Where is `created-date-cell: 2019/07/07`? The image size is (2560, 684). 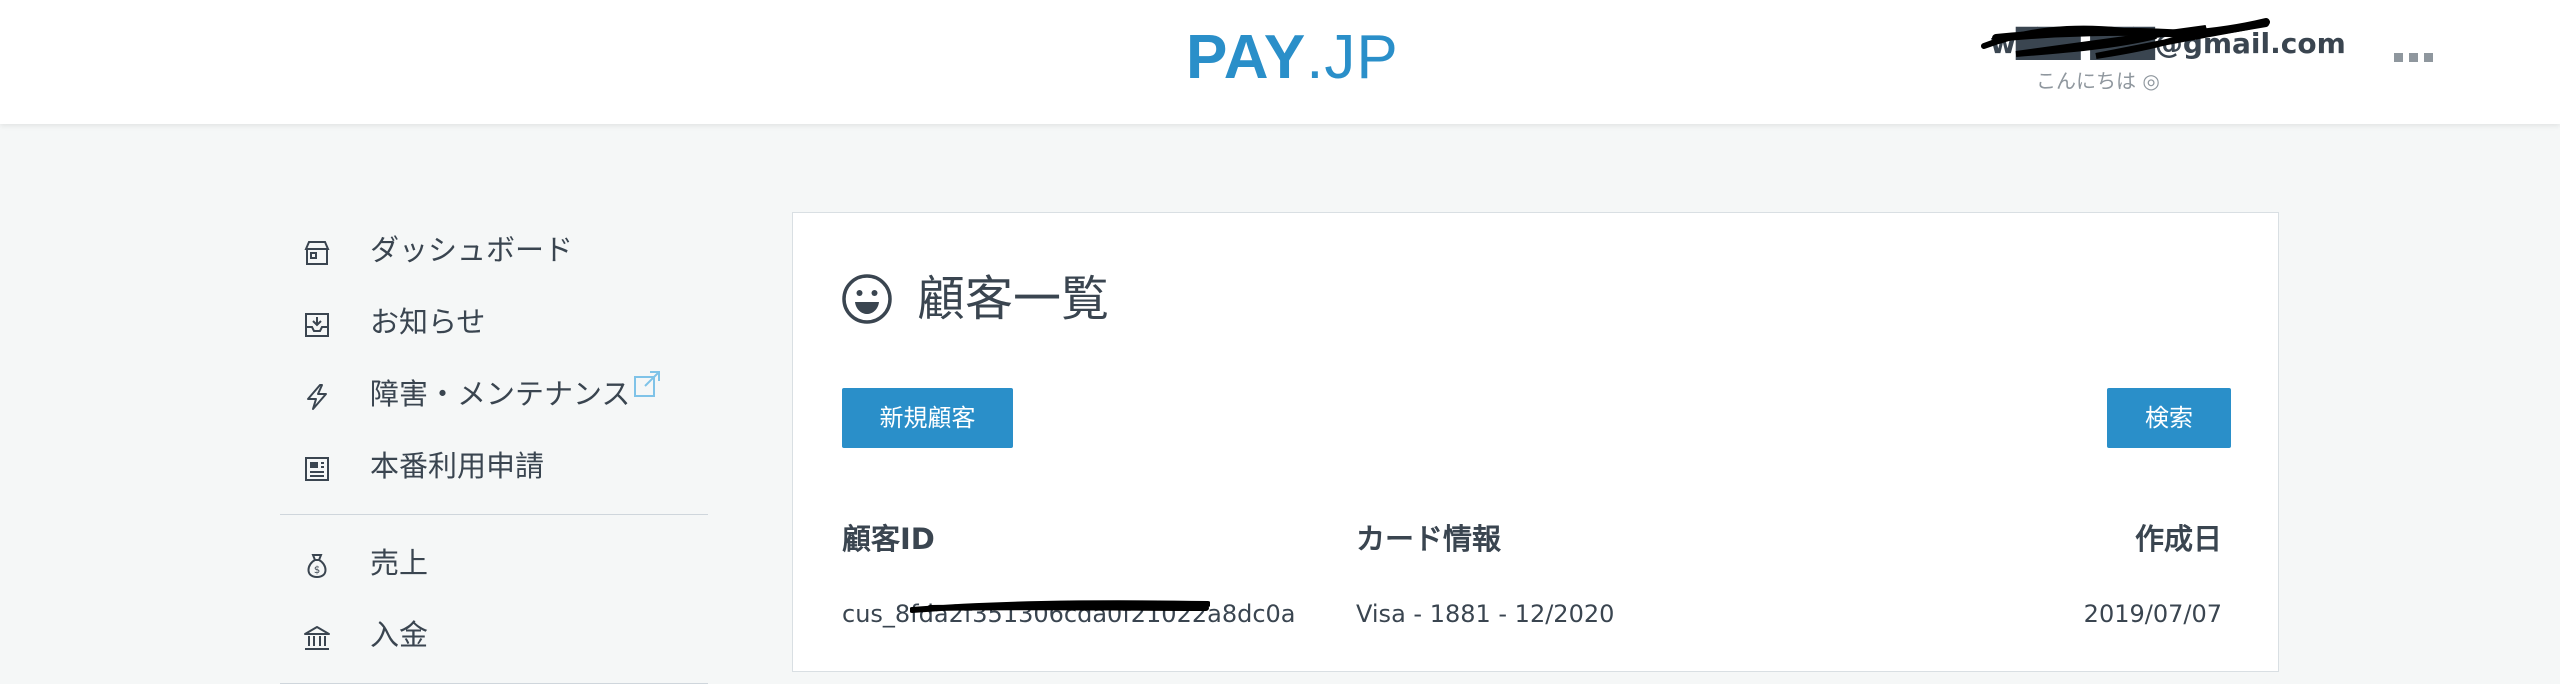 created-date-cell: 2019/07/07 is located at coordinates (2152, 614).